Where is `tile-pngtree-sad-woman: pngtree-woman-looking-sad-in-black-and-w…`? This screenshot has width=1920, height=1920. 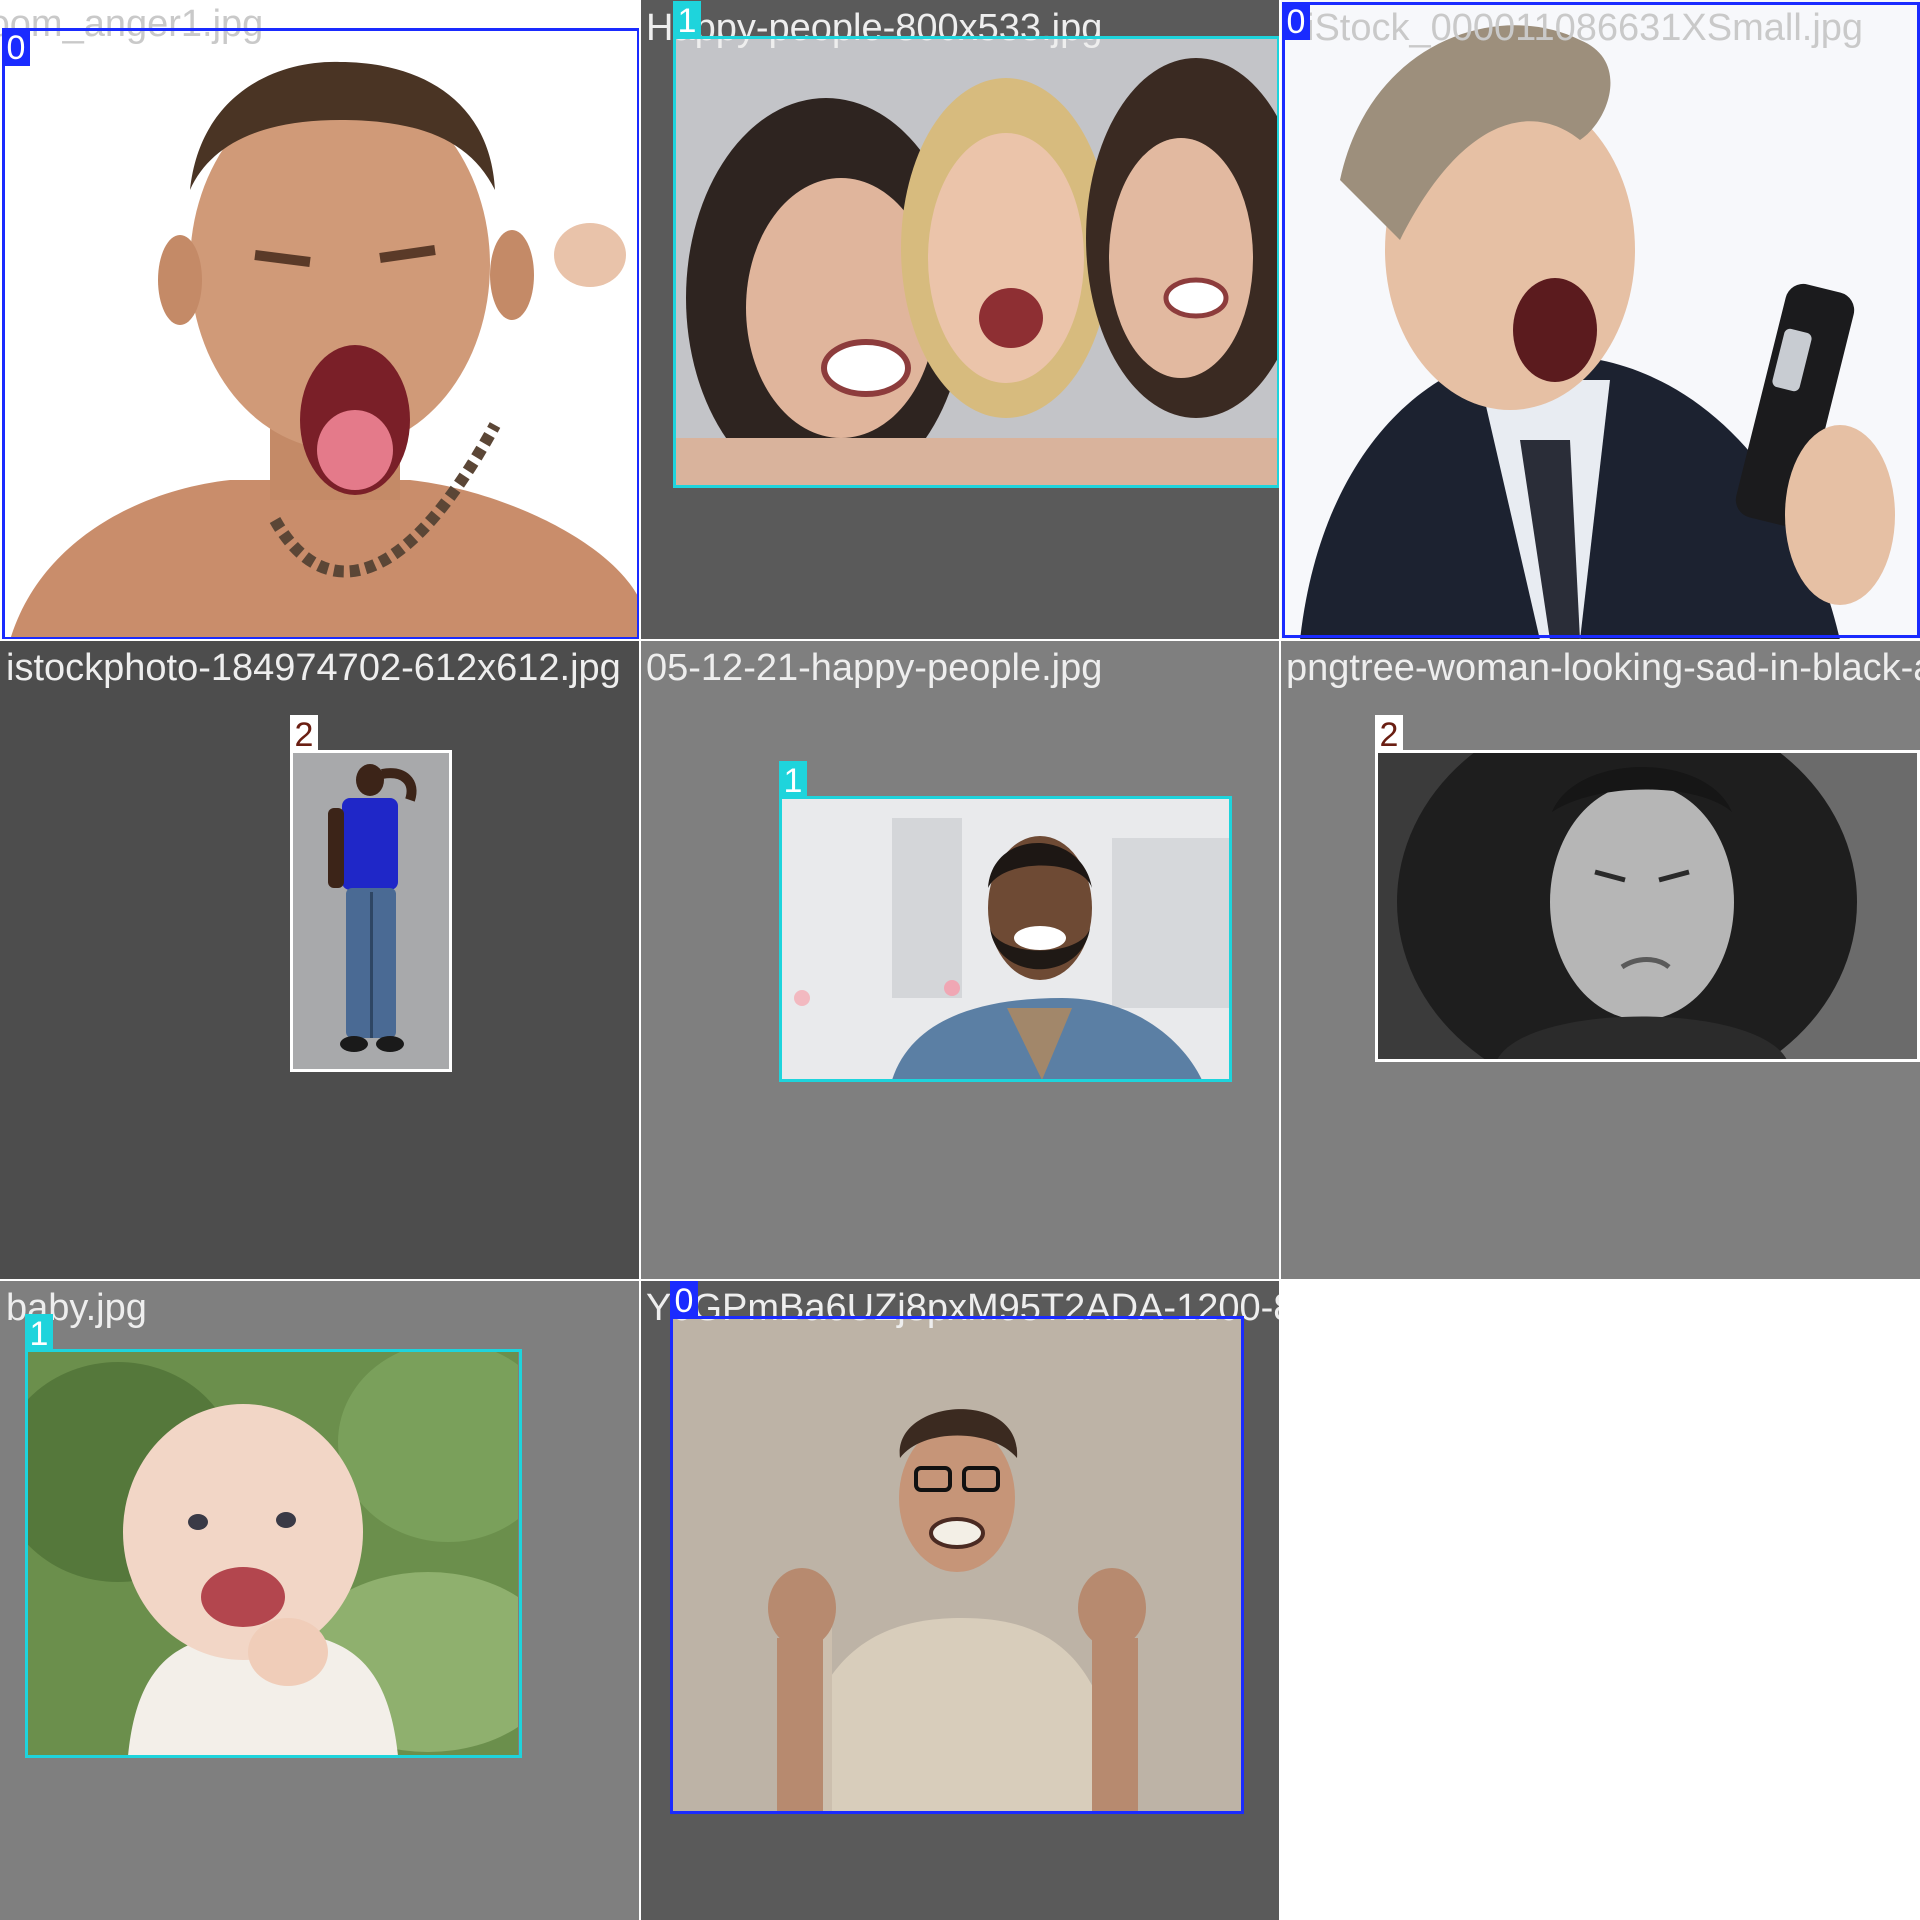
tile-pngtree-sad-woman: pngtree-woman-looking-sad-in-black-and-w… is located at coordinates (1600, 960).